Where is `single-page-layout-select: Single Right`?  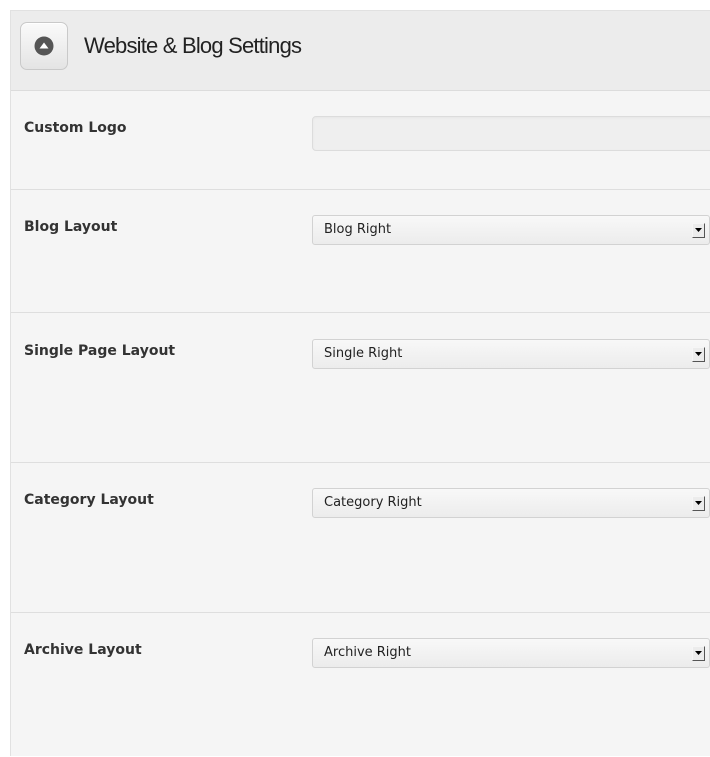
single-page-layout-select: Single Right is located at coordinates (511, 354).